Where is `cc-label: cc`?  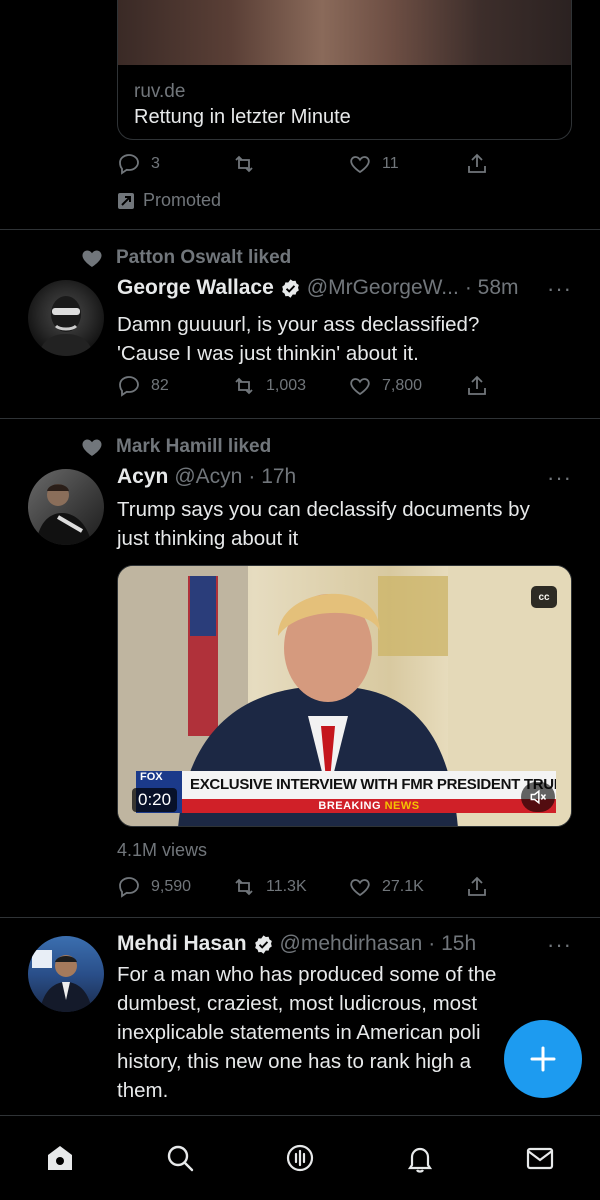 cc-label: cc is located at coordinates (544, 597).